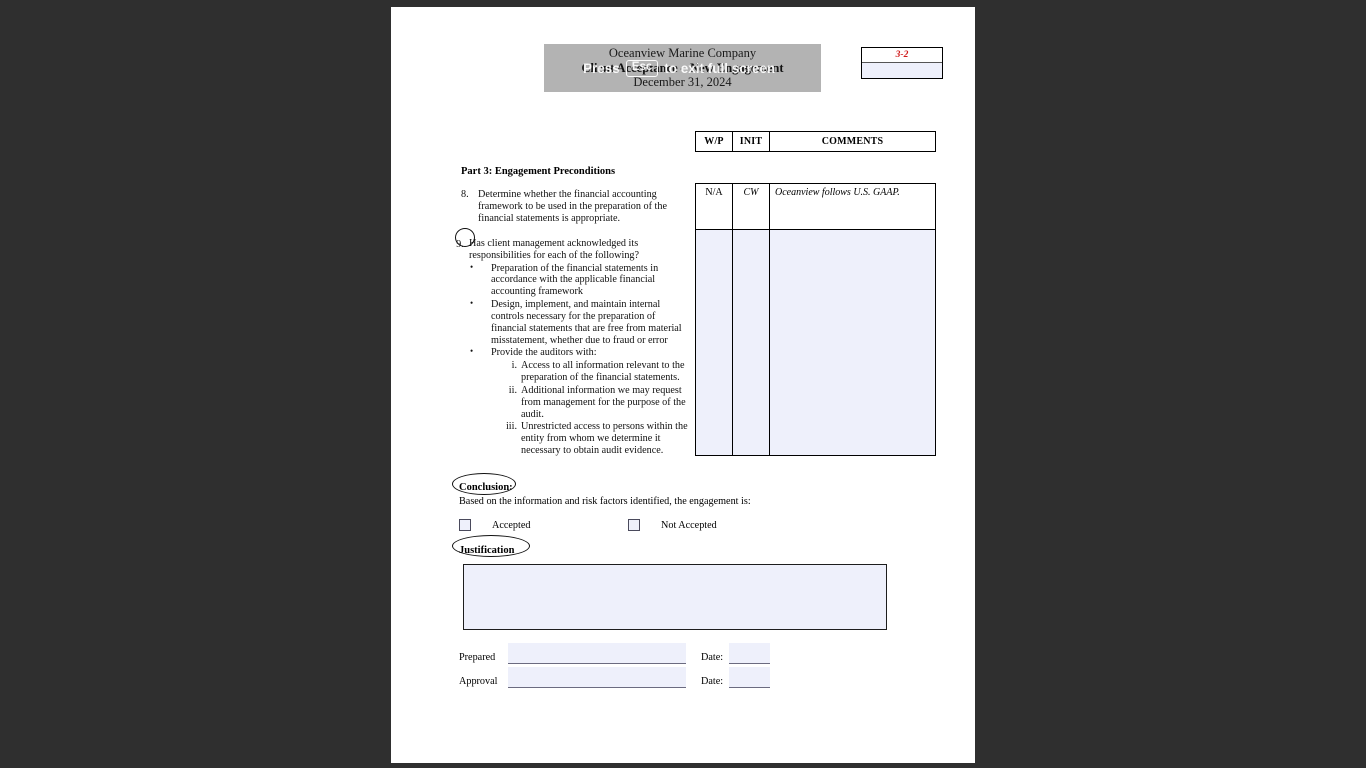 Image resolution: width=1366 pixels, height=768 pixels. What do you see at coordinates (751, 206) in the screenshot?
I see `row-8-init-cell: CW` at bounding box center [751, 206].